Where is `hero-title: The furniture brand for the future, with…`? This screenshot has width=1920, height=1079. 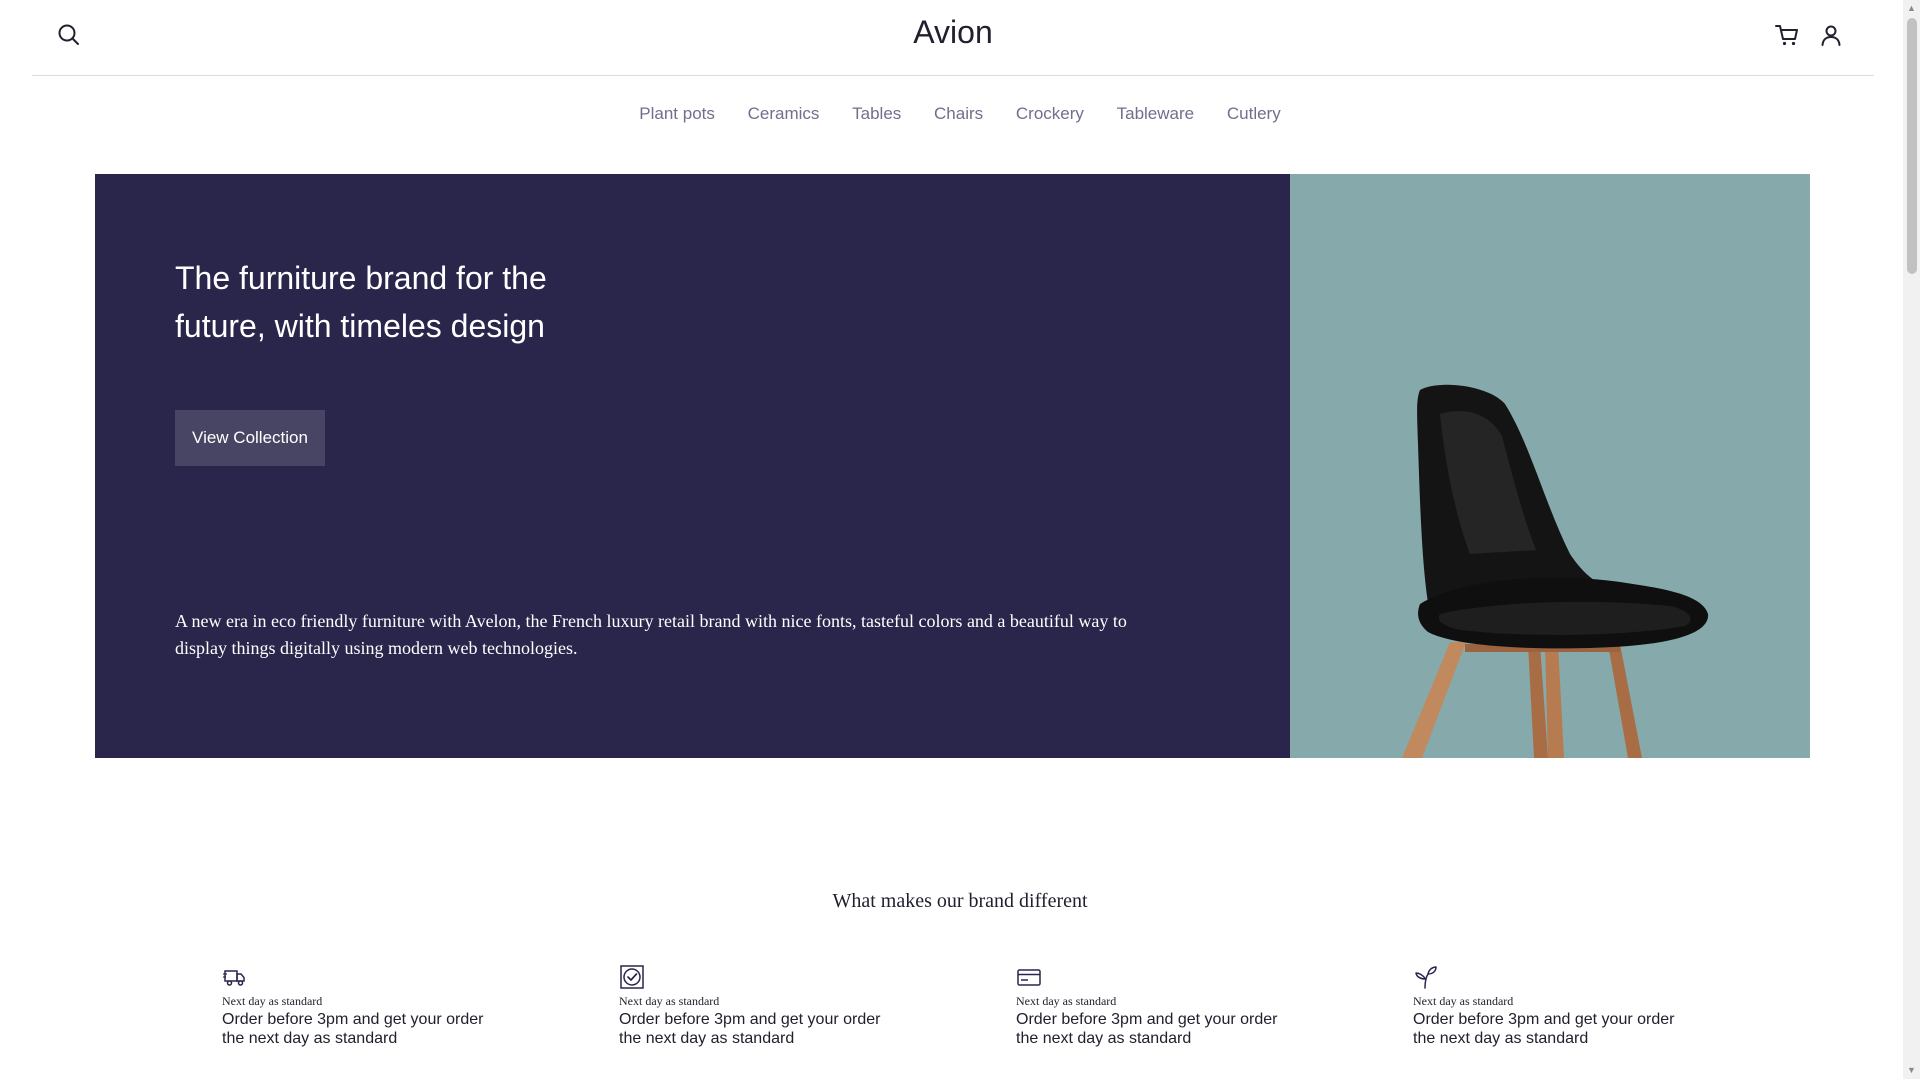
hero-title: The furniture brand for the future, with… is located at coordinates (361, 302).